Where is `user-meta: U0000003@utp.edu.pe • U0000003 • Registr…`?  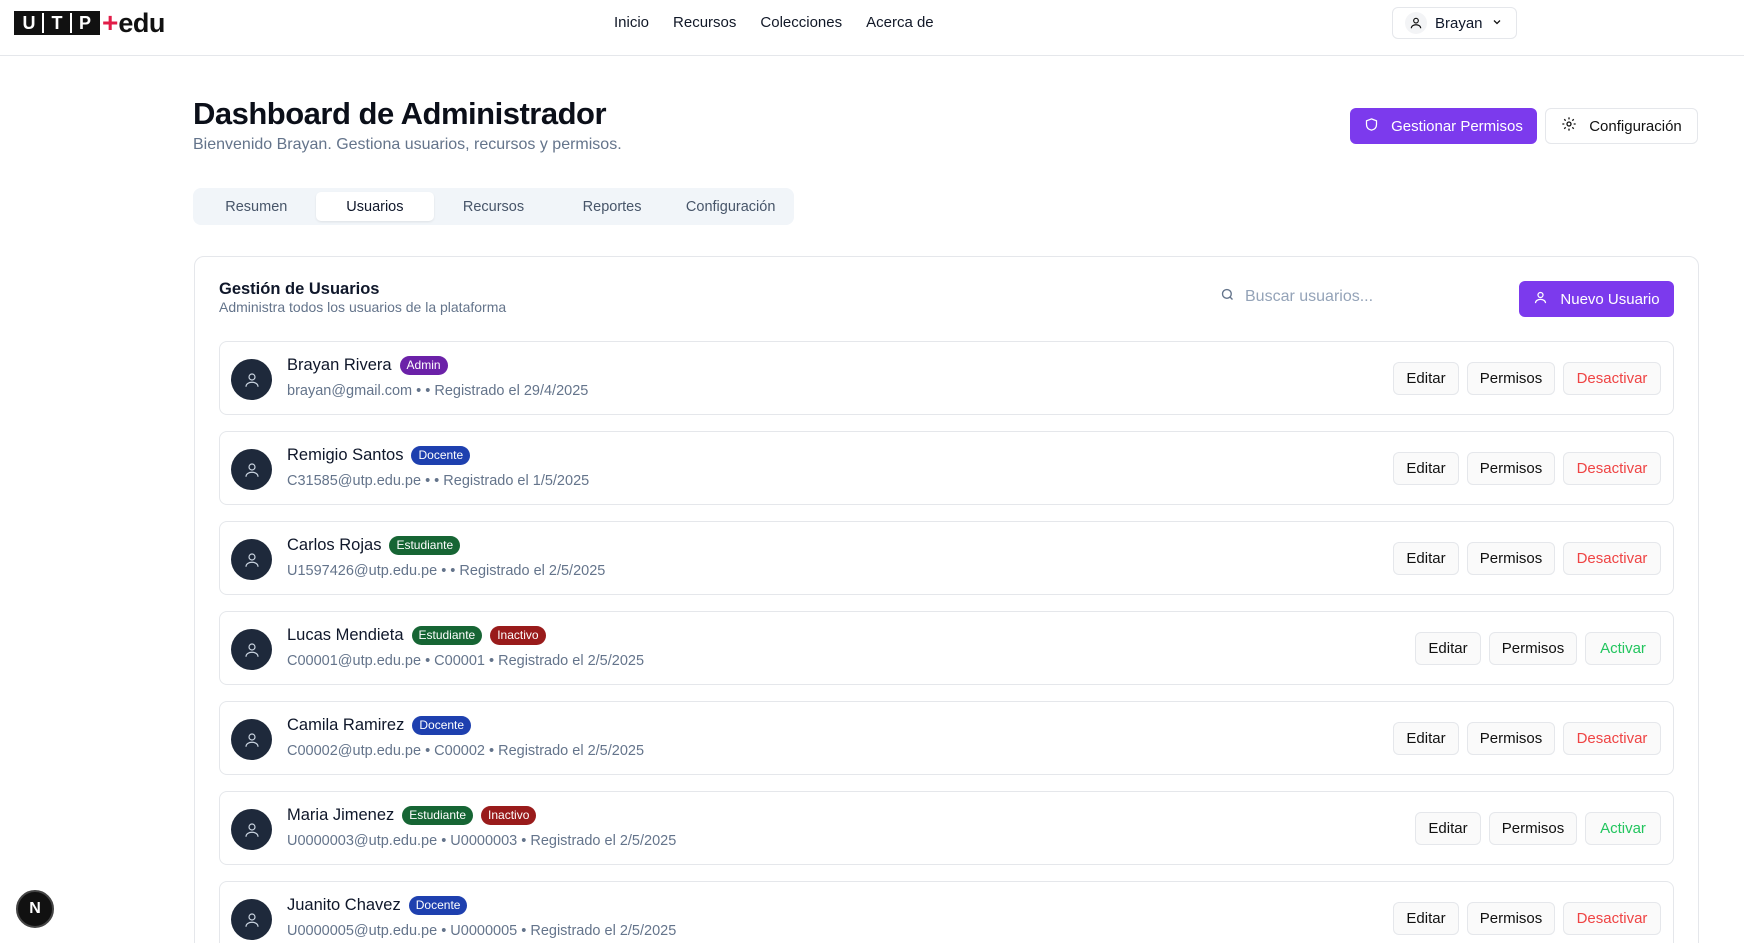 user-meta: U0000003@utp.edu.pe • U0000003 • Registr… is located at coordinates (482, 841).